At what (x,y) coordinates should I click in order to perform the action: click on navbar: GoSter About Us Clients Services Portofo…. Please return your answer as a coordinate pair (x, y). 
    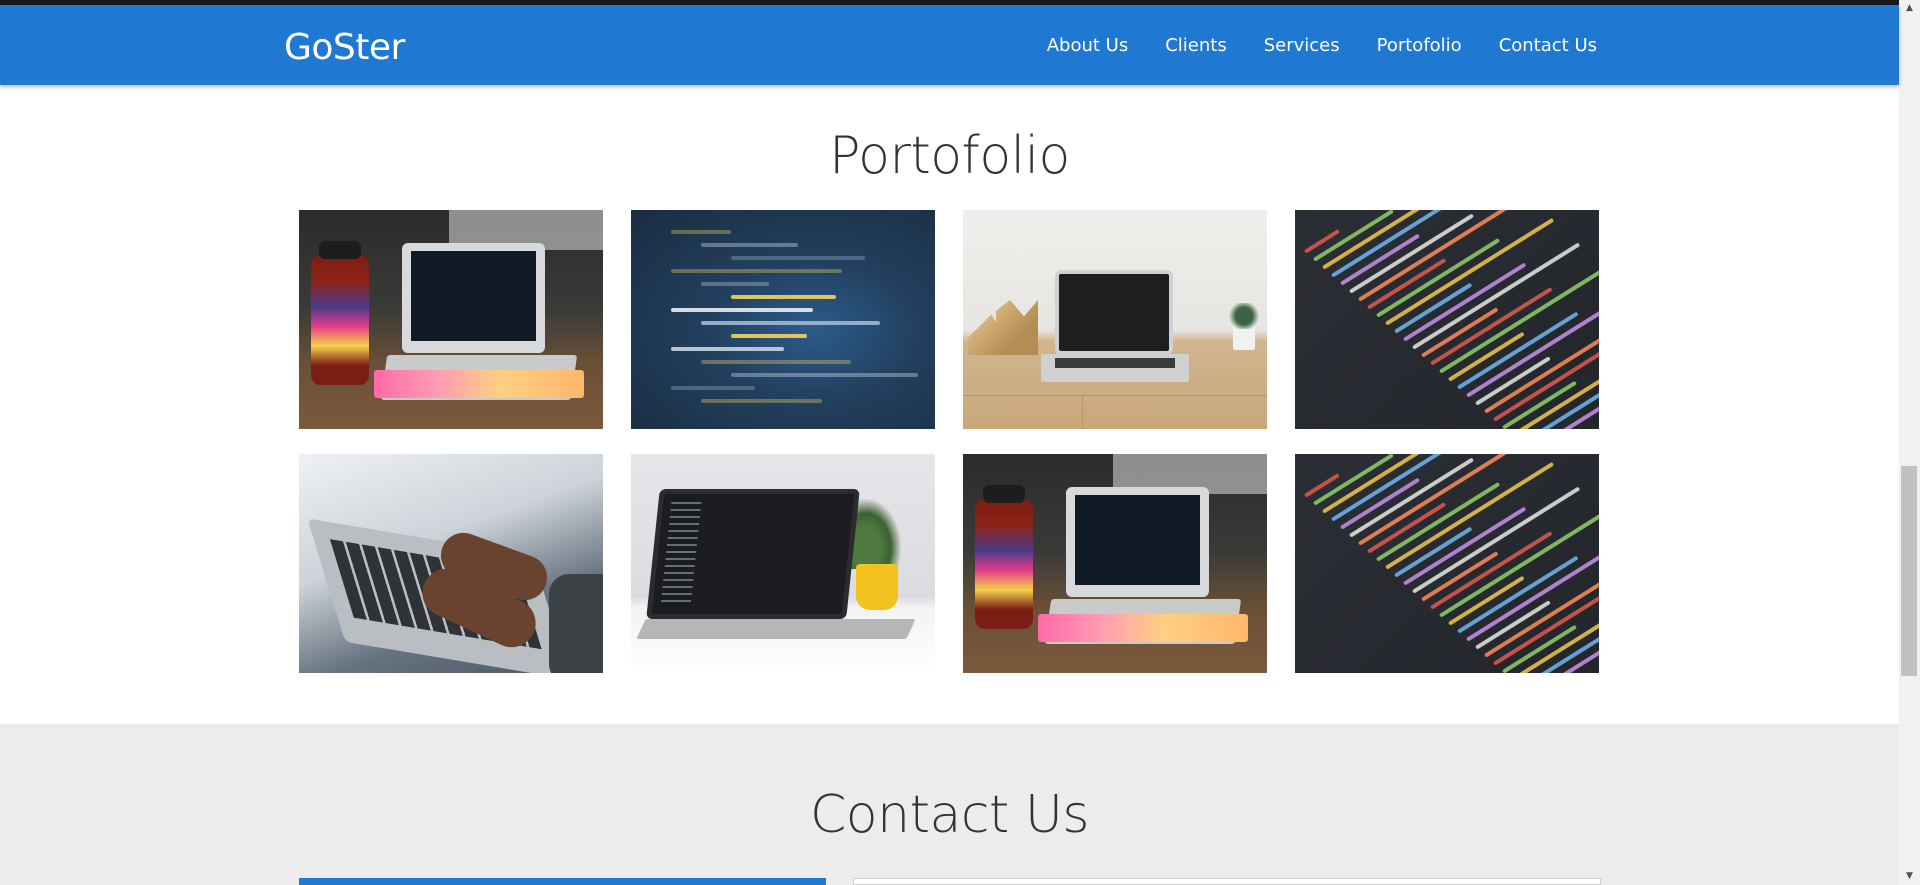
    Looking at the image, I should click on (949, 45).